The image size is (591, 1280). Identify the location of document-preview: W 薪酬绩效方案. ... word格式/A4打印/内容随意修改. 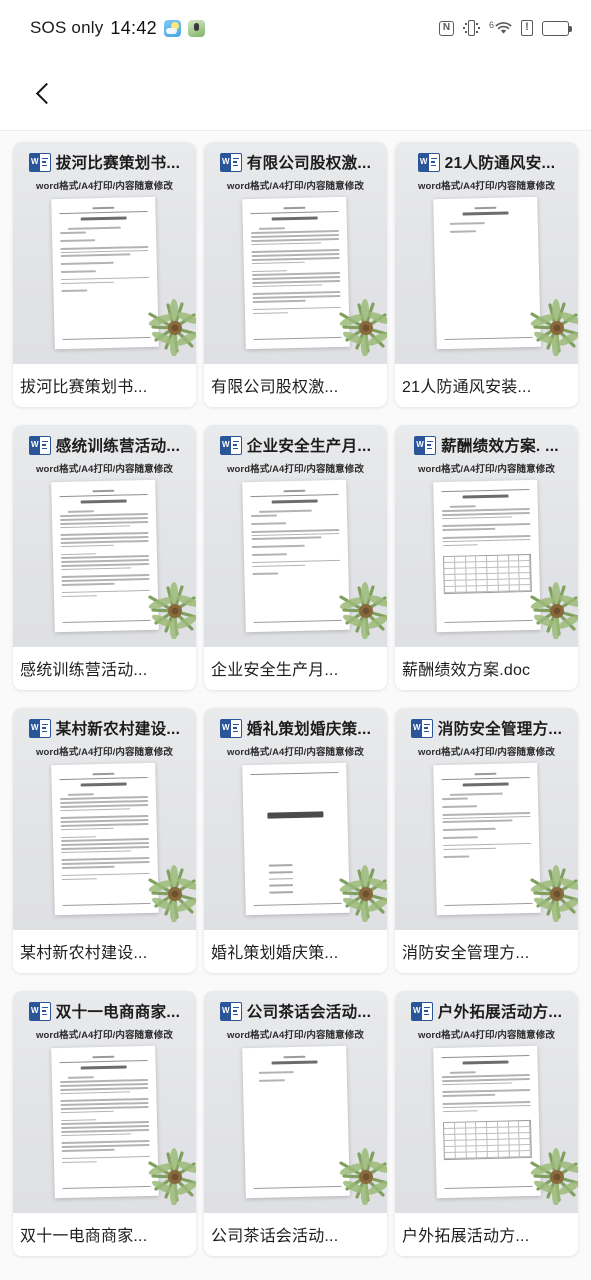
(486, 536).